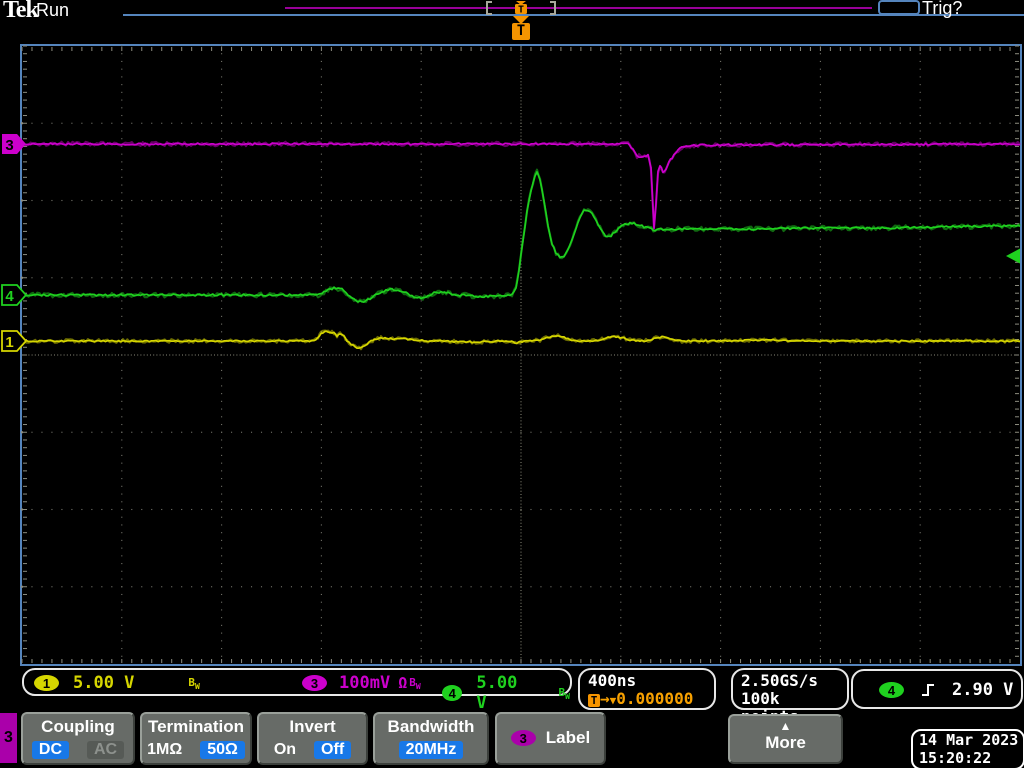 Image resolution: width=1024 pixels, height=768 pixels. What do you see at coordinates (78, 738) in the screenshot?
I see `coupling-button: Coupling DC AC` at bounding box center [78, 738].